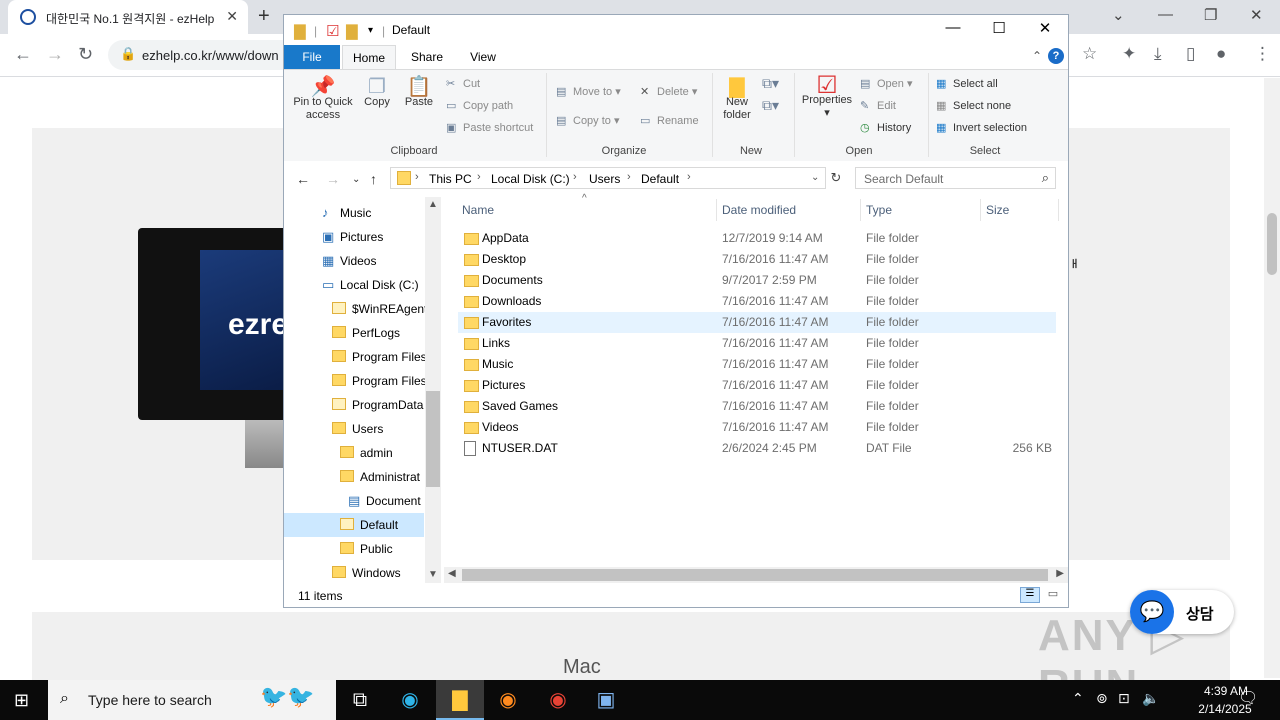 The height and width of the screenshot is (720, 1280). I want to click on table-row: Favorites 7/16/2016 11:47 AM File folder, so click(757, 322).